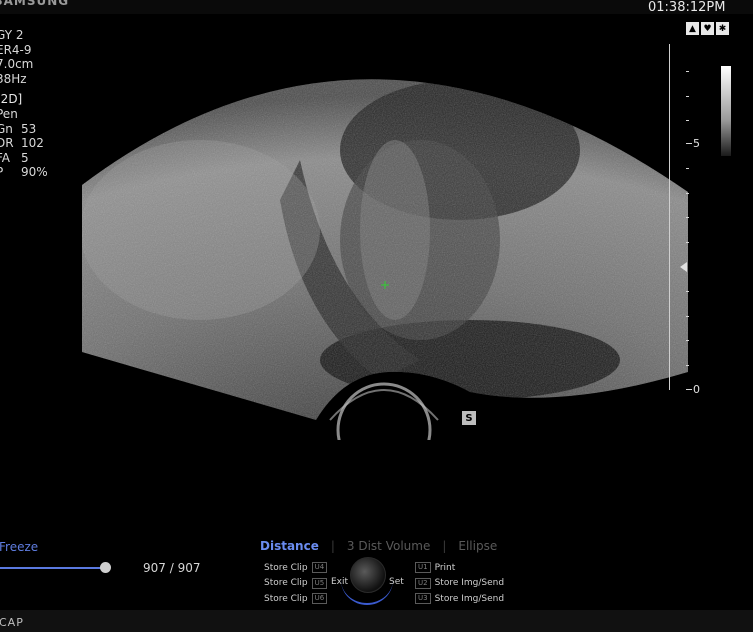  I want to click on softkeys-left: Store Clip U4 Store Clip U5 Store Clip U6, so click(296, 583).